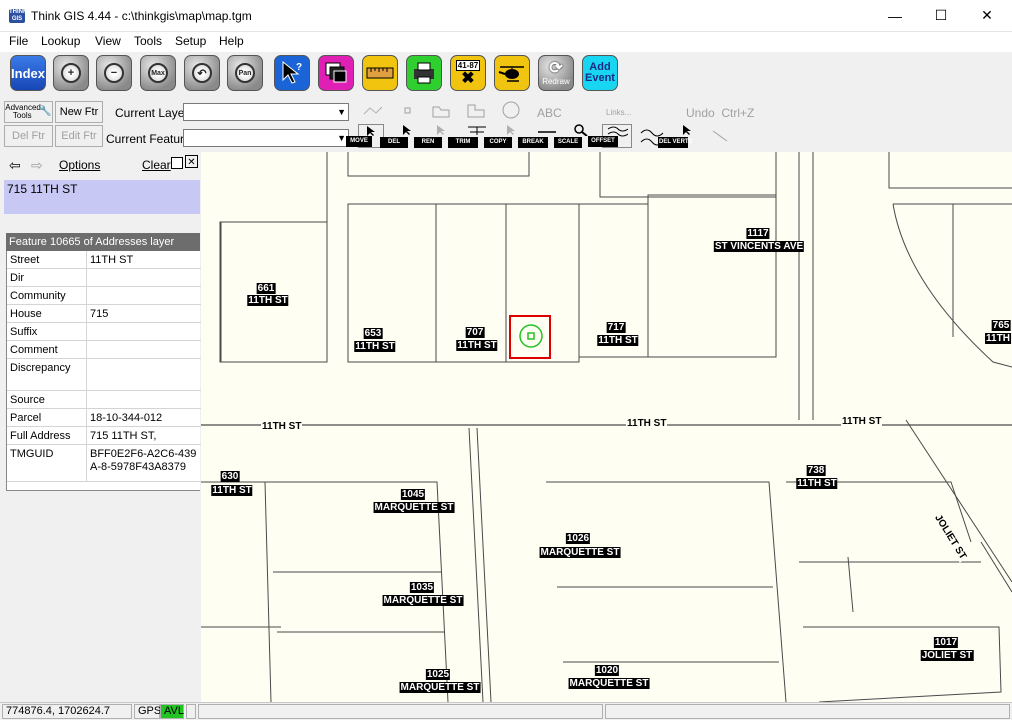 This screenshot has width=1012, height=720. Describe the element at coordinates (37, 165) in the screenshot. I see `forward-arrow-icon: ⇨` at that location.